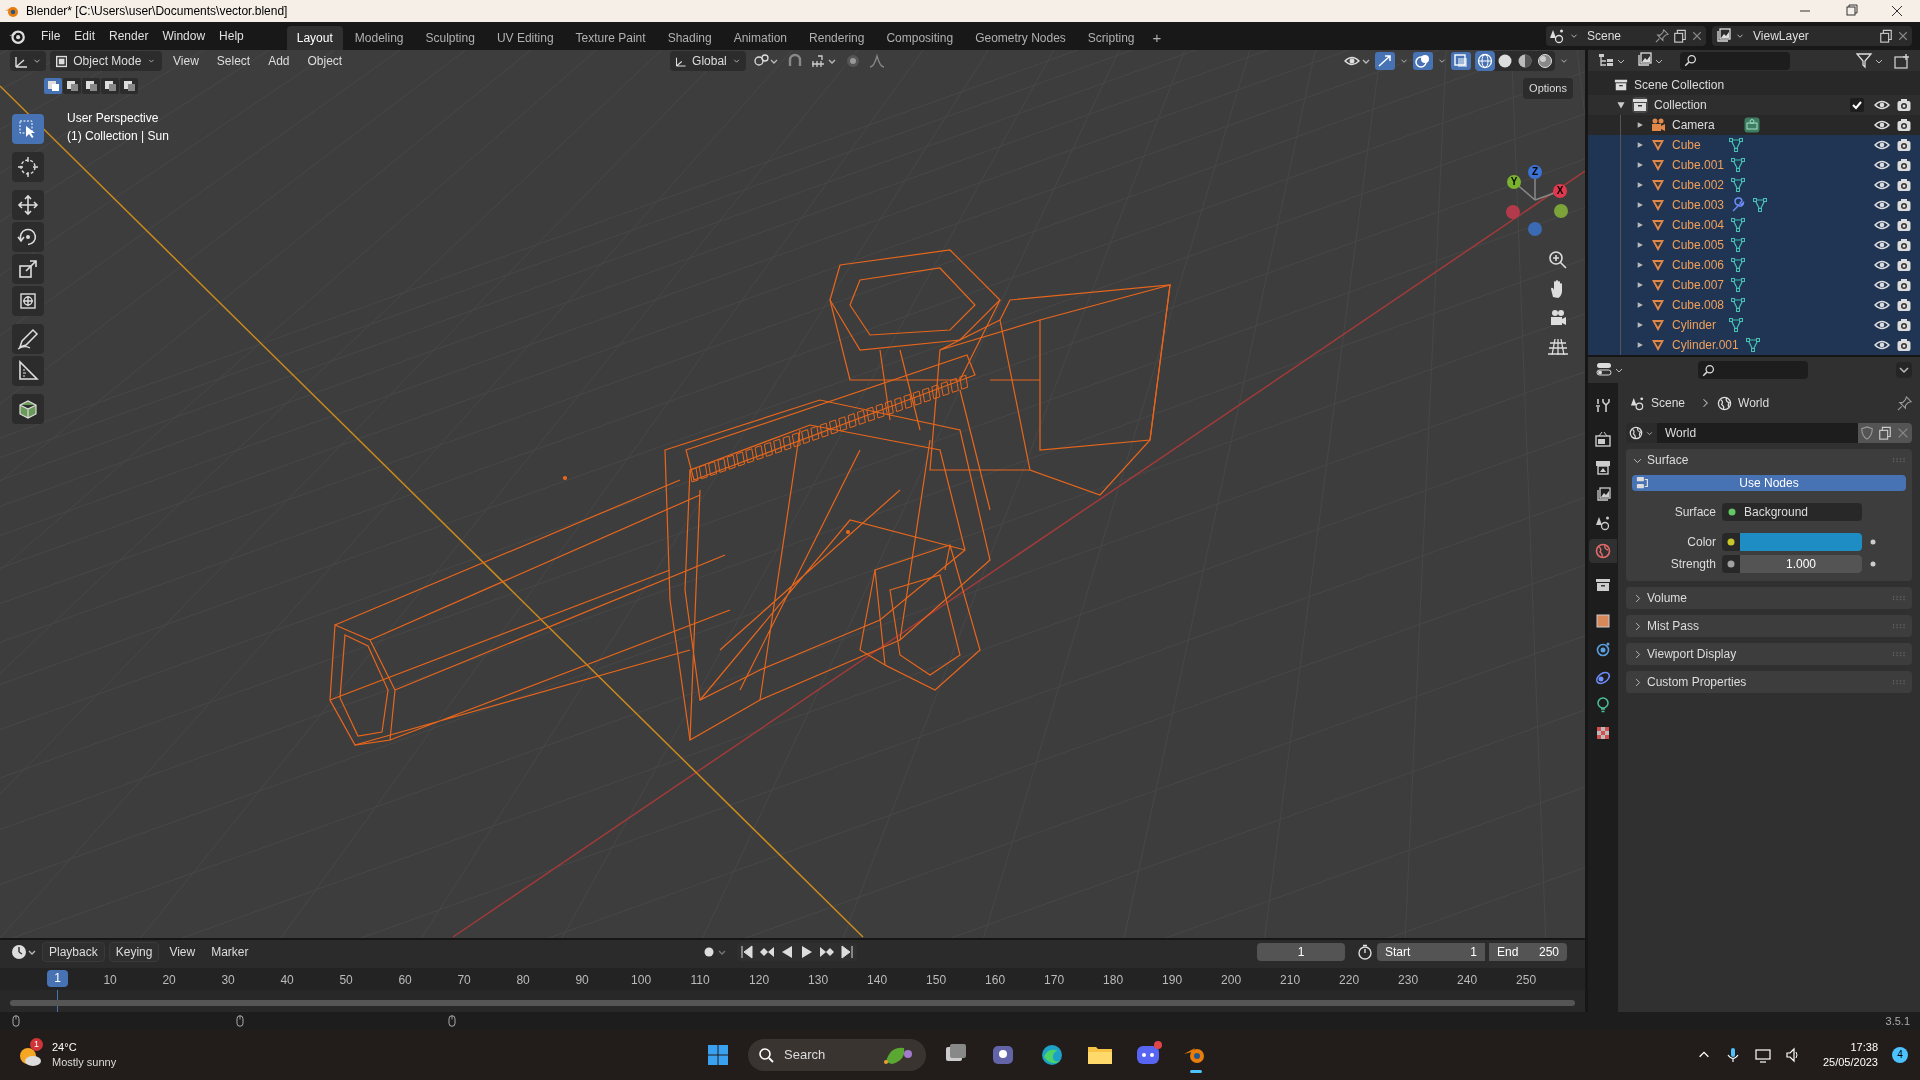 The width and height of the screenshot is (1920, 1080). What do you see at coordinates (1505, 61) in the screenshot?
I see `solid-shading-icon` at bounding box center [1505, 61].